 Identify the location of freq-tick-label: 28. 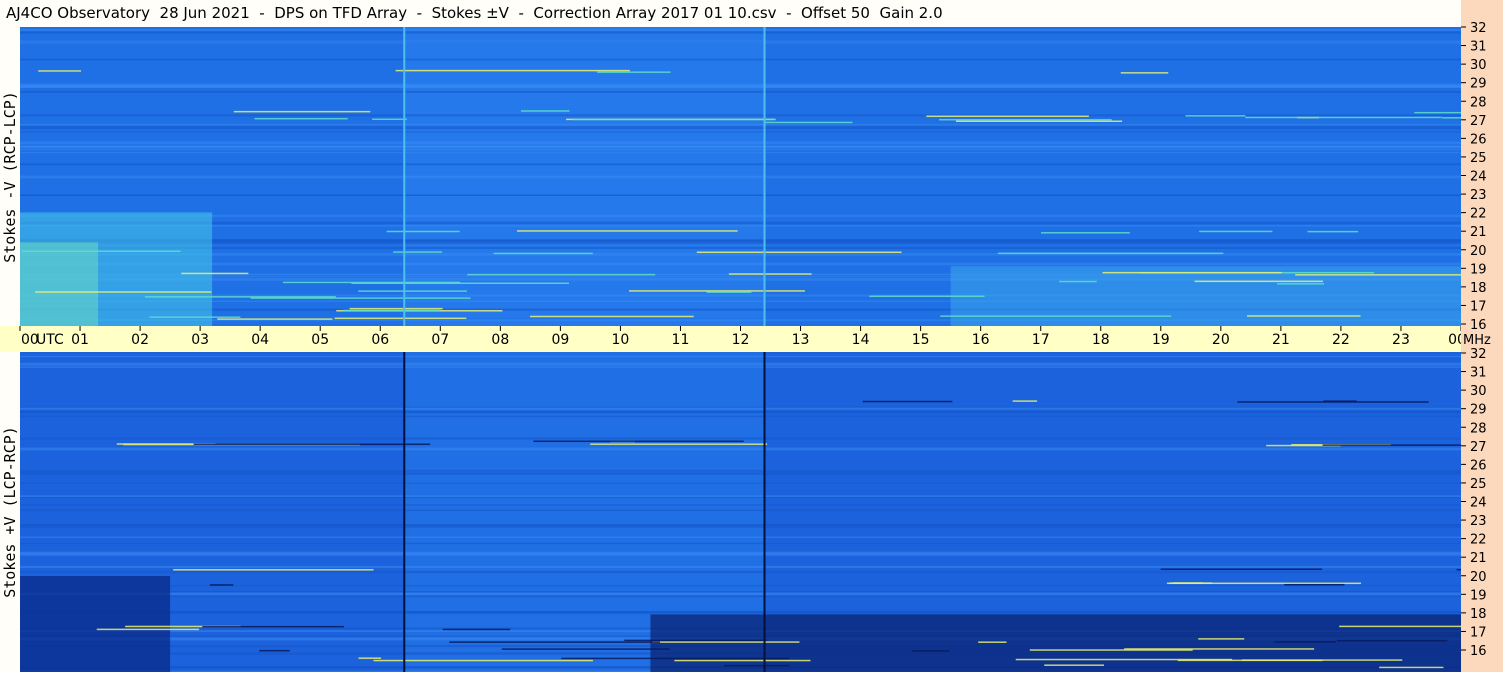
(1478, 428).